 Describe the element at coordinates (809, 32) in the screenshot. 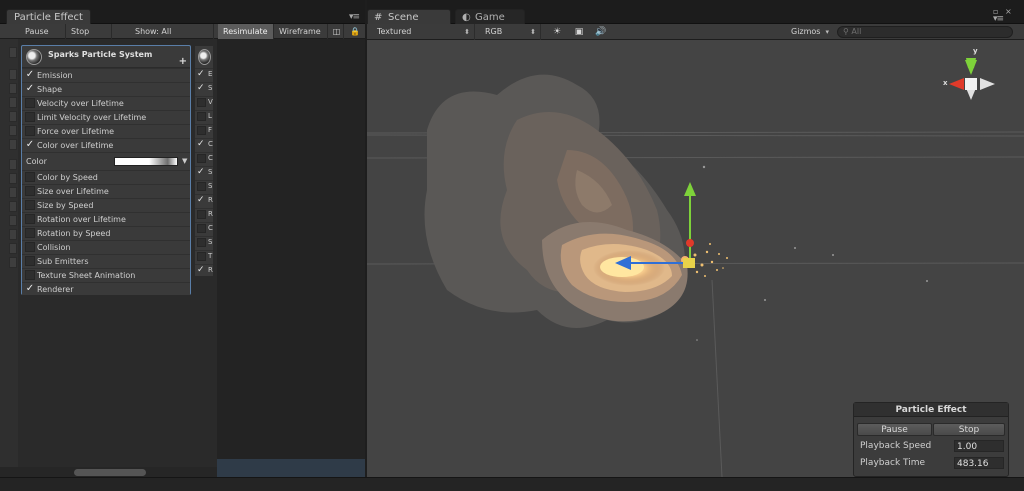

I see `gizmos-dropdown: Gizmos ▾` at that location.